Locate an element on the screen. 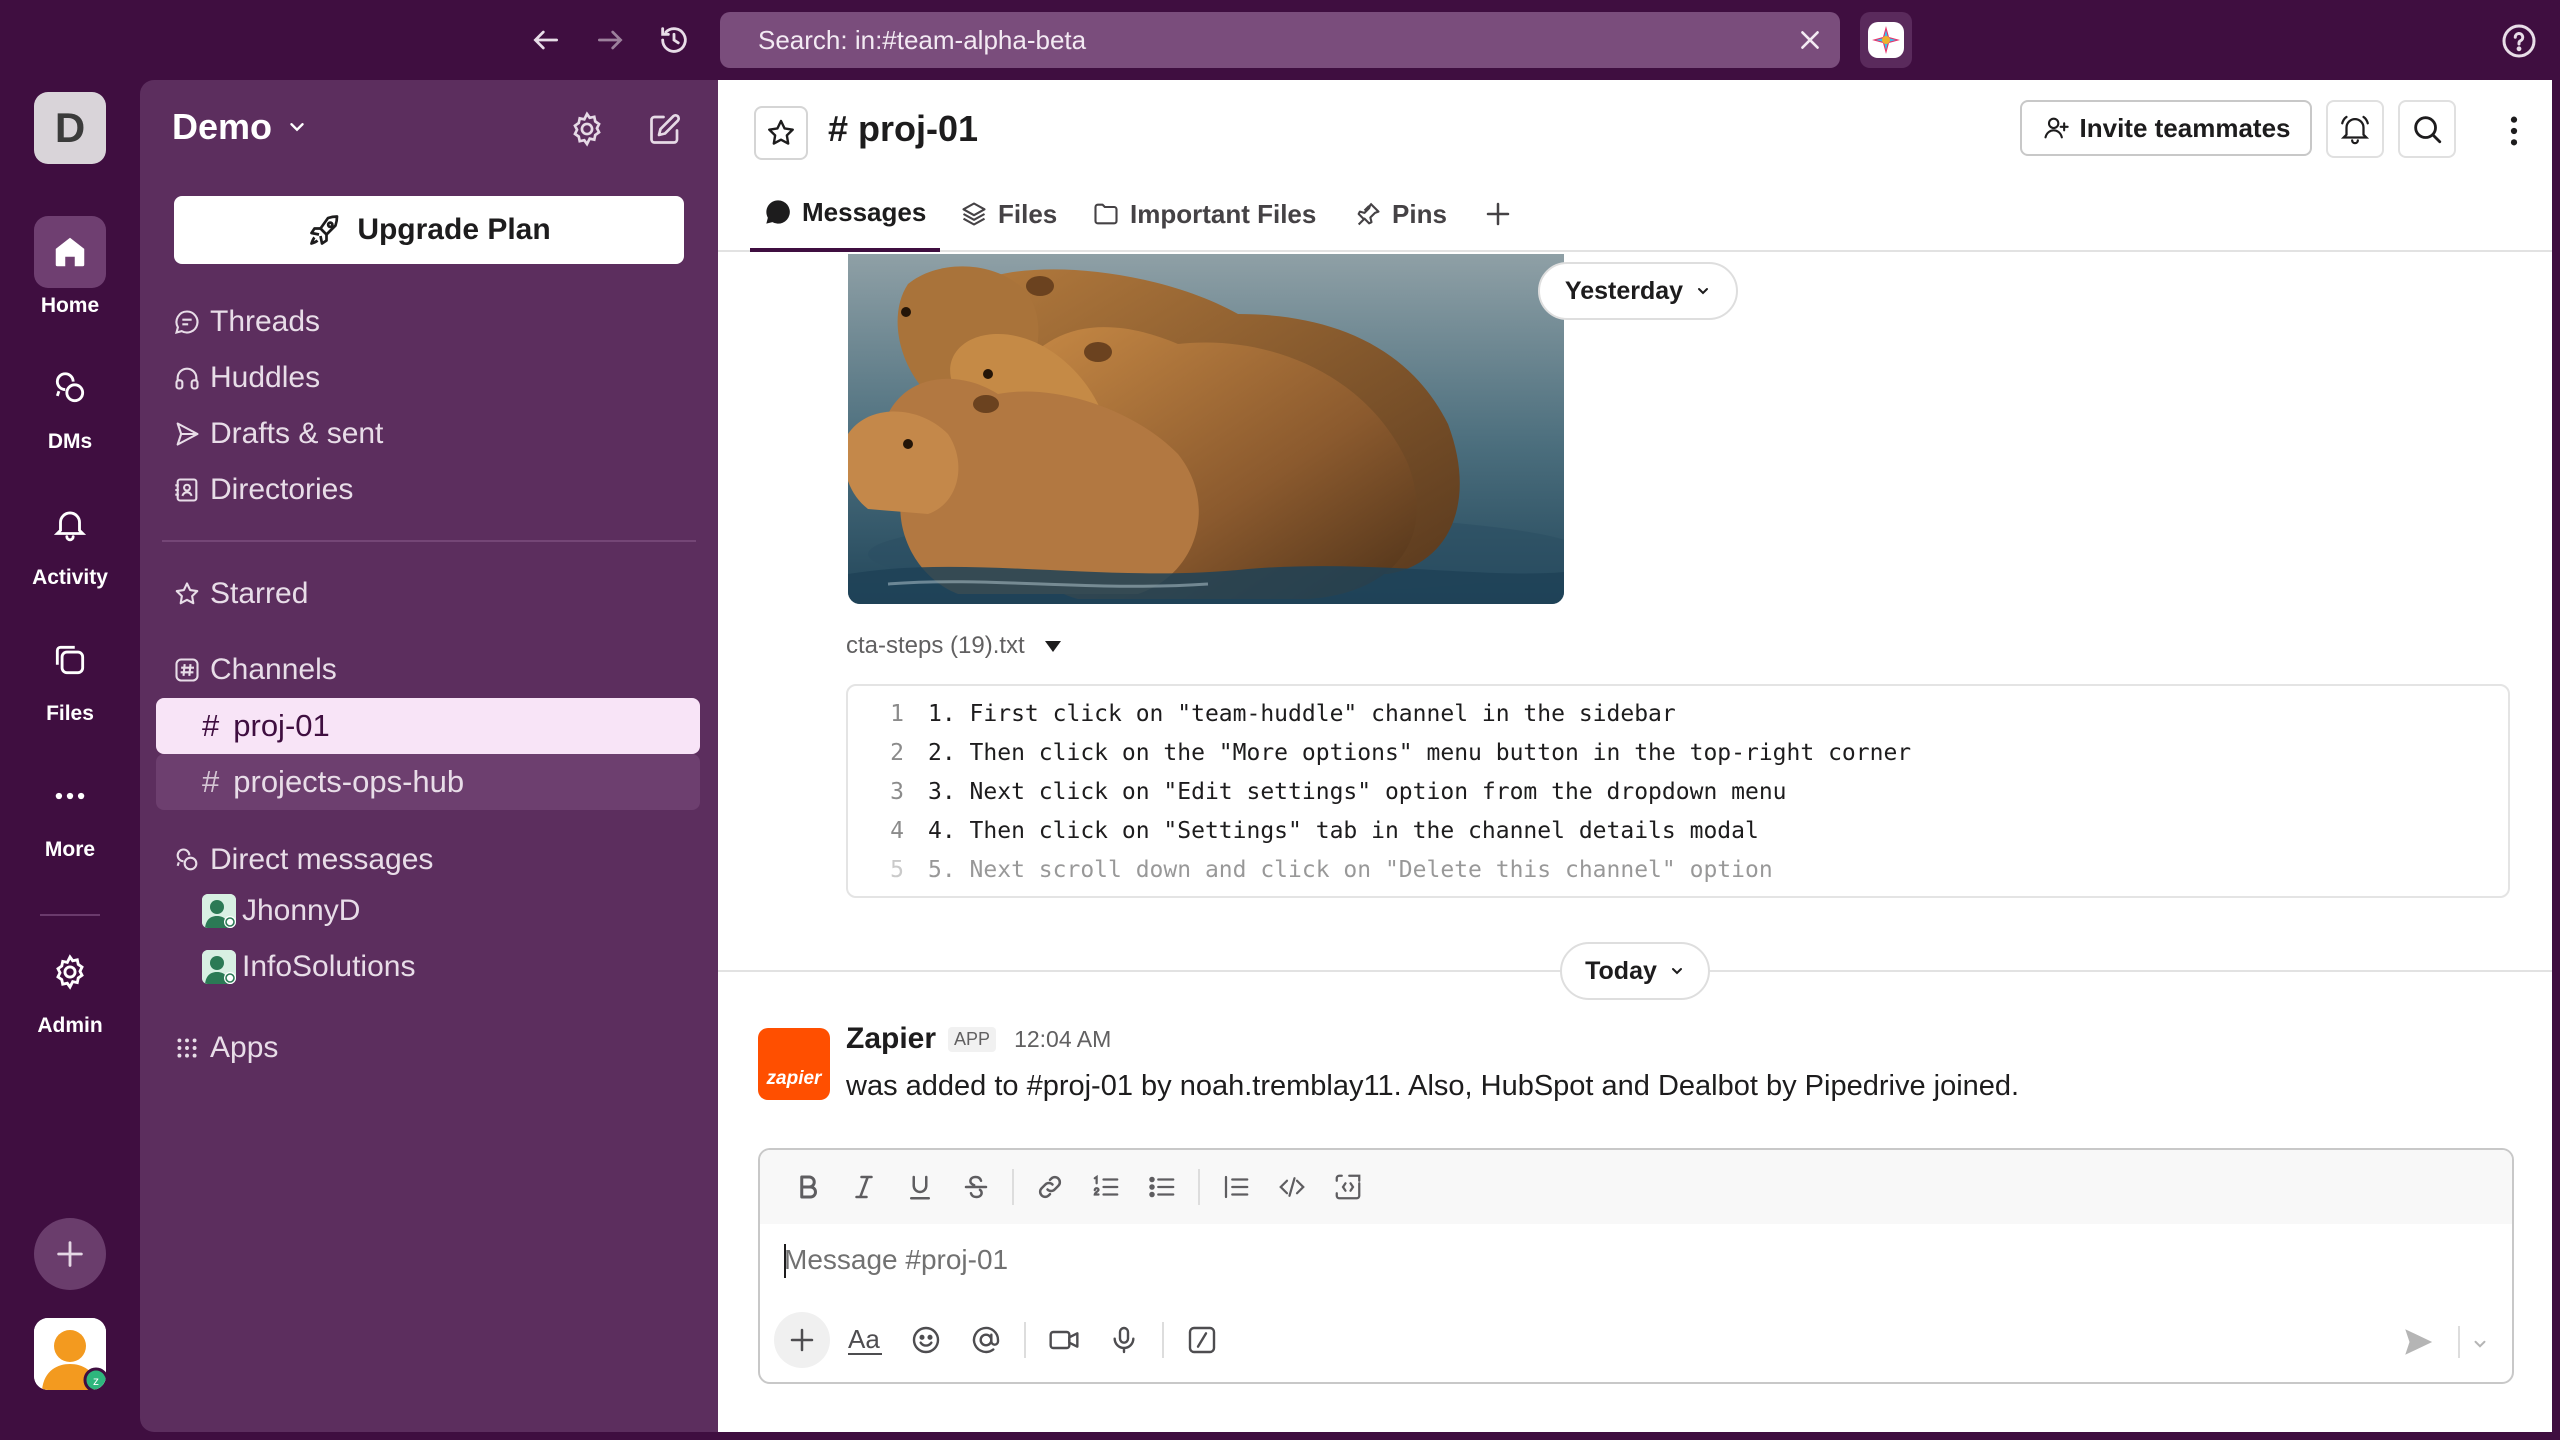 This screenshot has height=1440, width=2560. add-tab-button is located at coordinates (1498, 214).